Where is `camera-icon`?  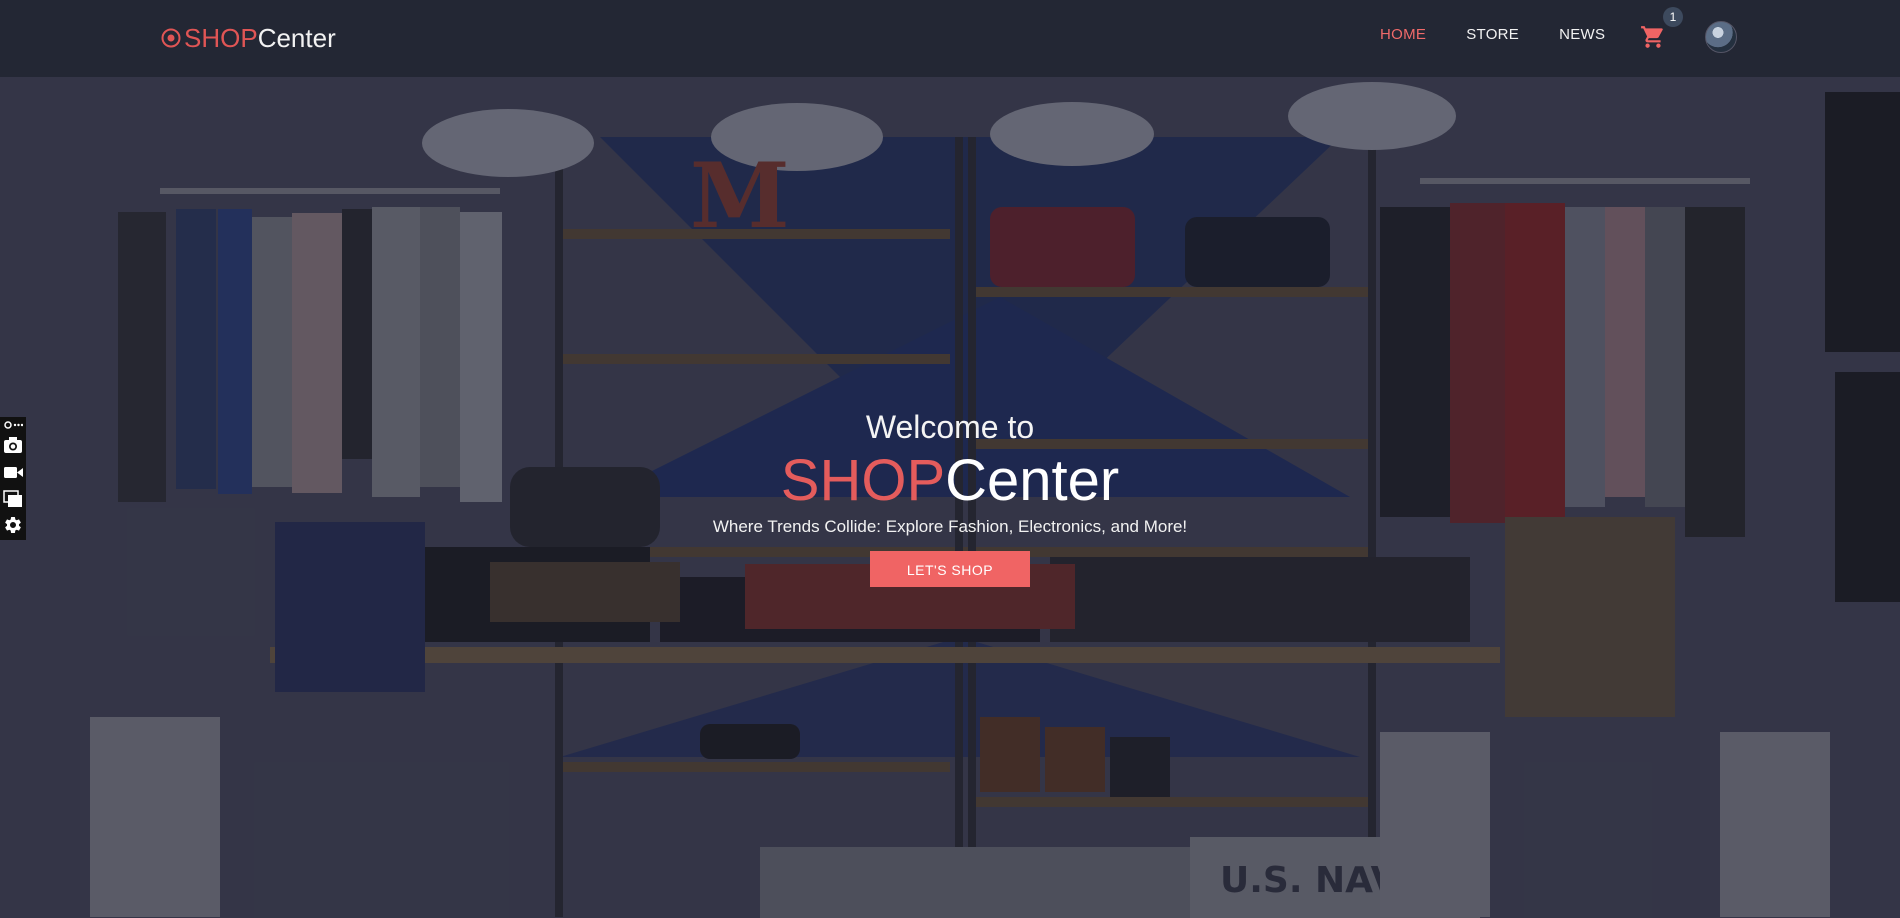 camera-icon is located at coordinates (13, 445).